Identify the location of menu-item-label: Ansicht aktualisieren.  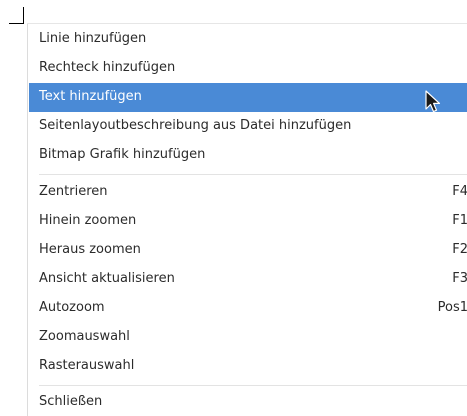
(107, 278).